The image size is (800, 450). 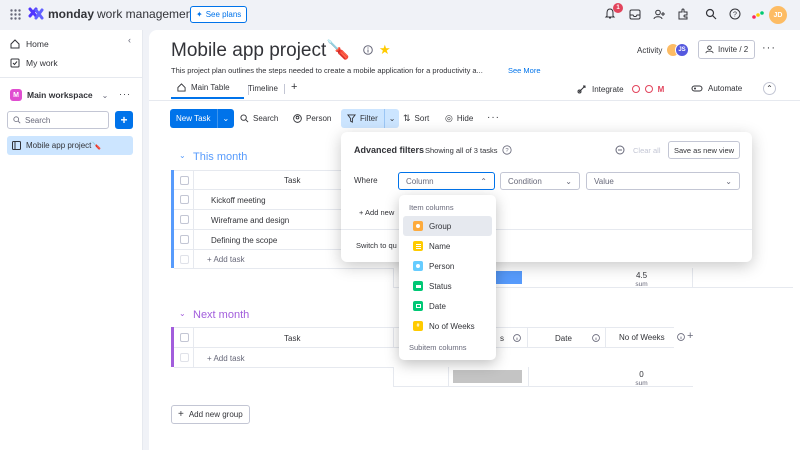 What do you see at coordinates (29, 44) in the screenshot?
I see `sidebar-item-home: Home` at bounding box center [29, 44].